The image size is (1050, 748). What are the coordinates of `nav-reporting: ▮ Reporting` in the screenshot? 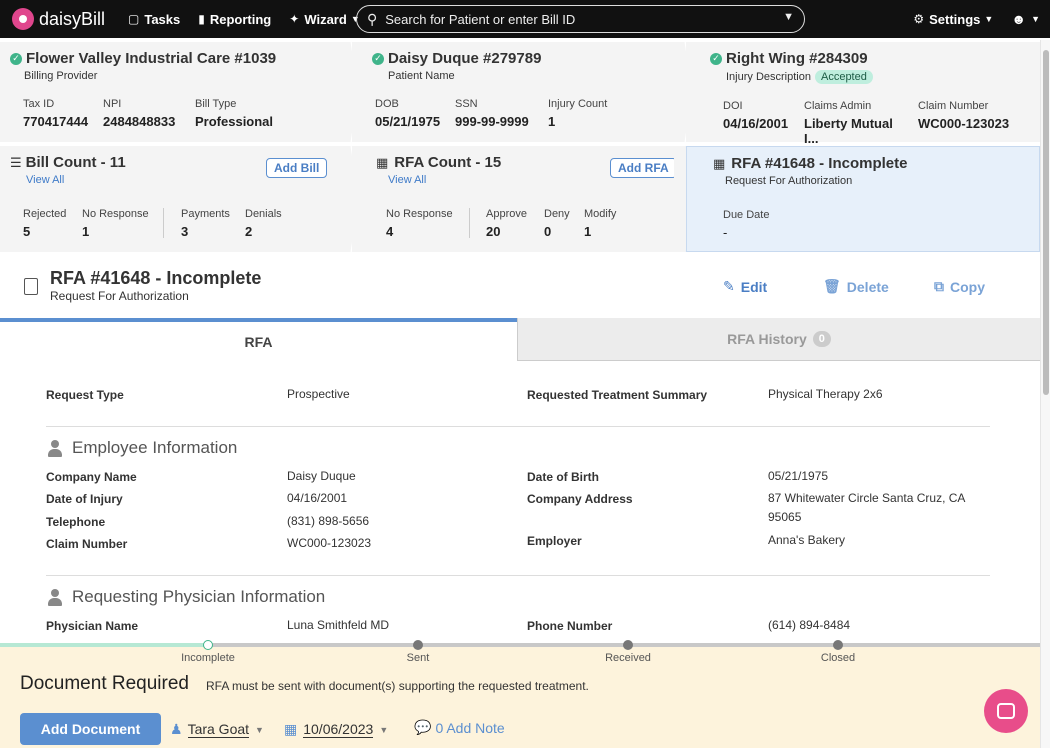 It's located at (234, 19).